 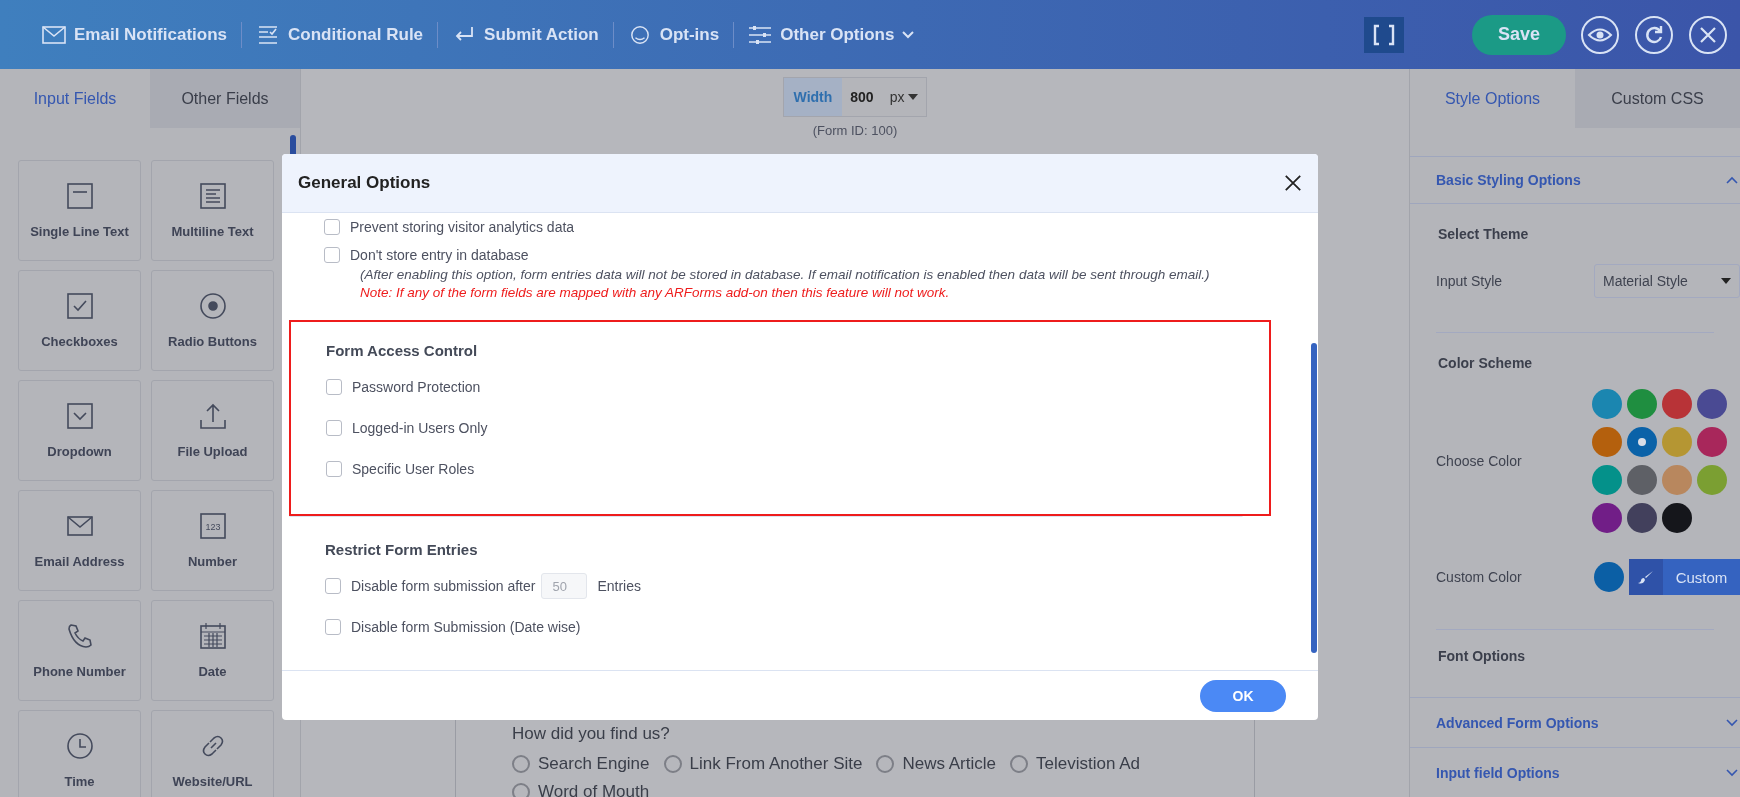 I want to click on option-label: Televistion Ad, so click(x=1088, y=764).